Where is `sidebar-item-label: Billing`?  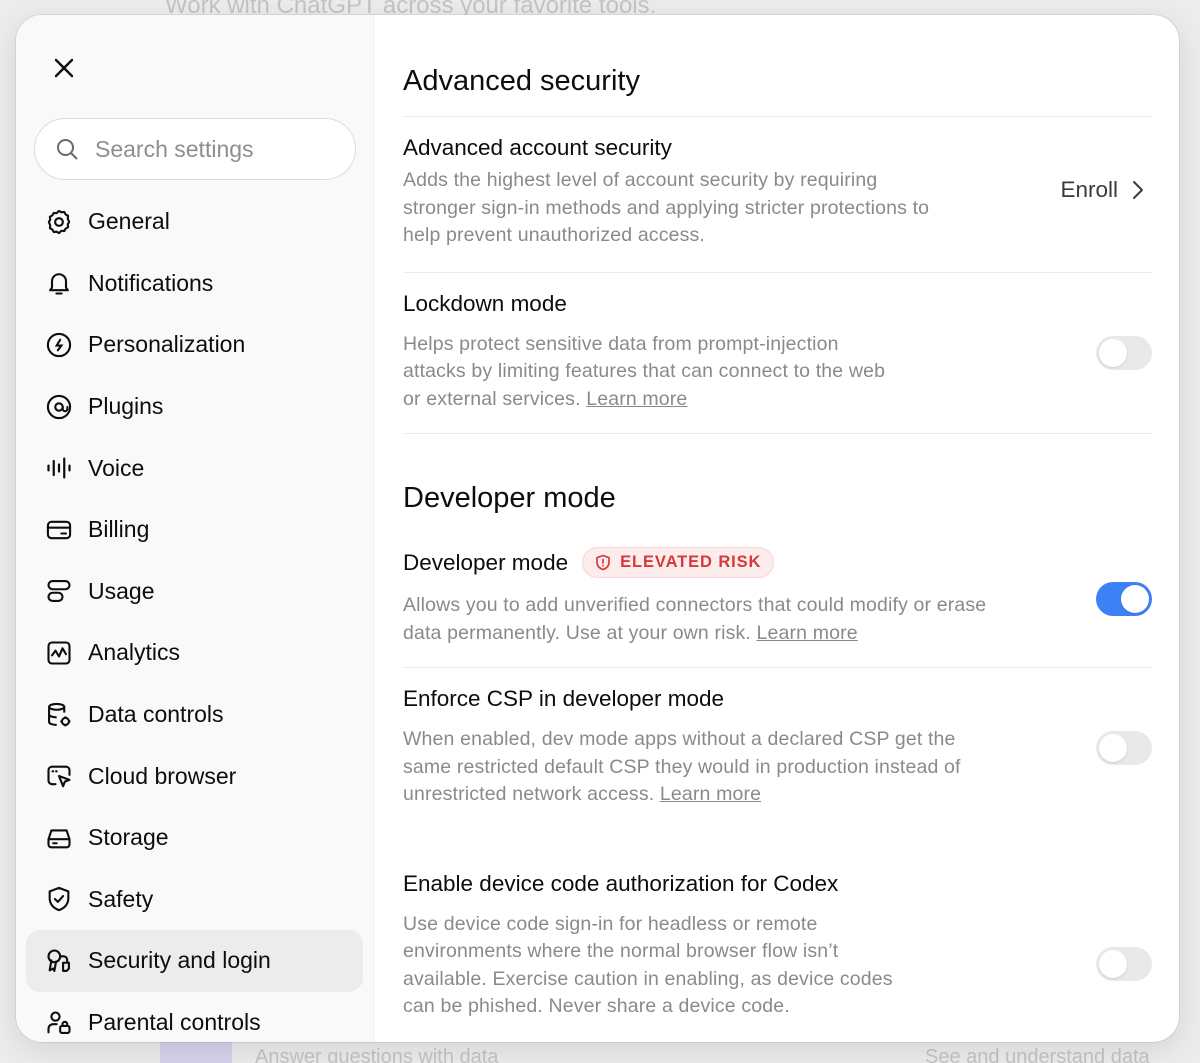
sidebar-item-label: Billing is located at coordinates (119, 529).